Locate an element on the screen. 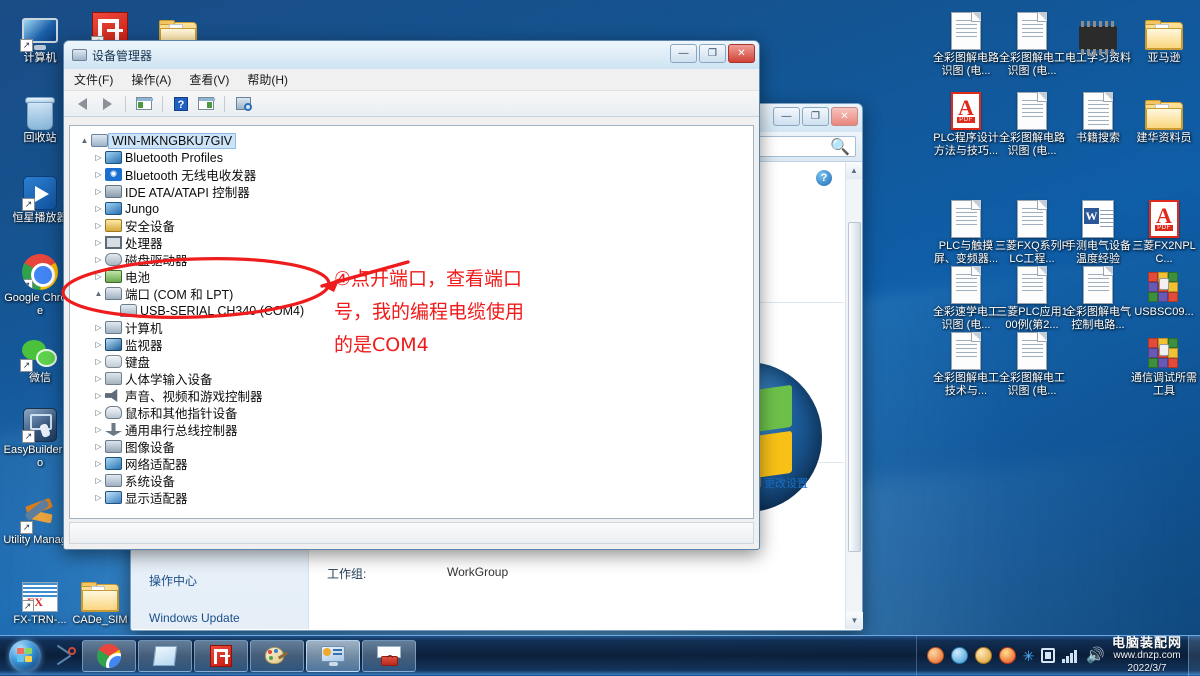 This screenshot has height=676, width=1200. tree-node-display-adapters: ▷ 显示适配器 is located at coordinates (415, 497).